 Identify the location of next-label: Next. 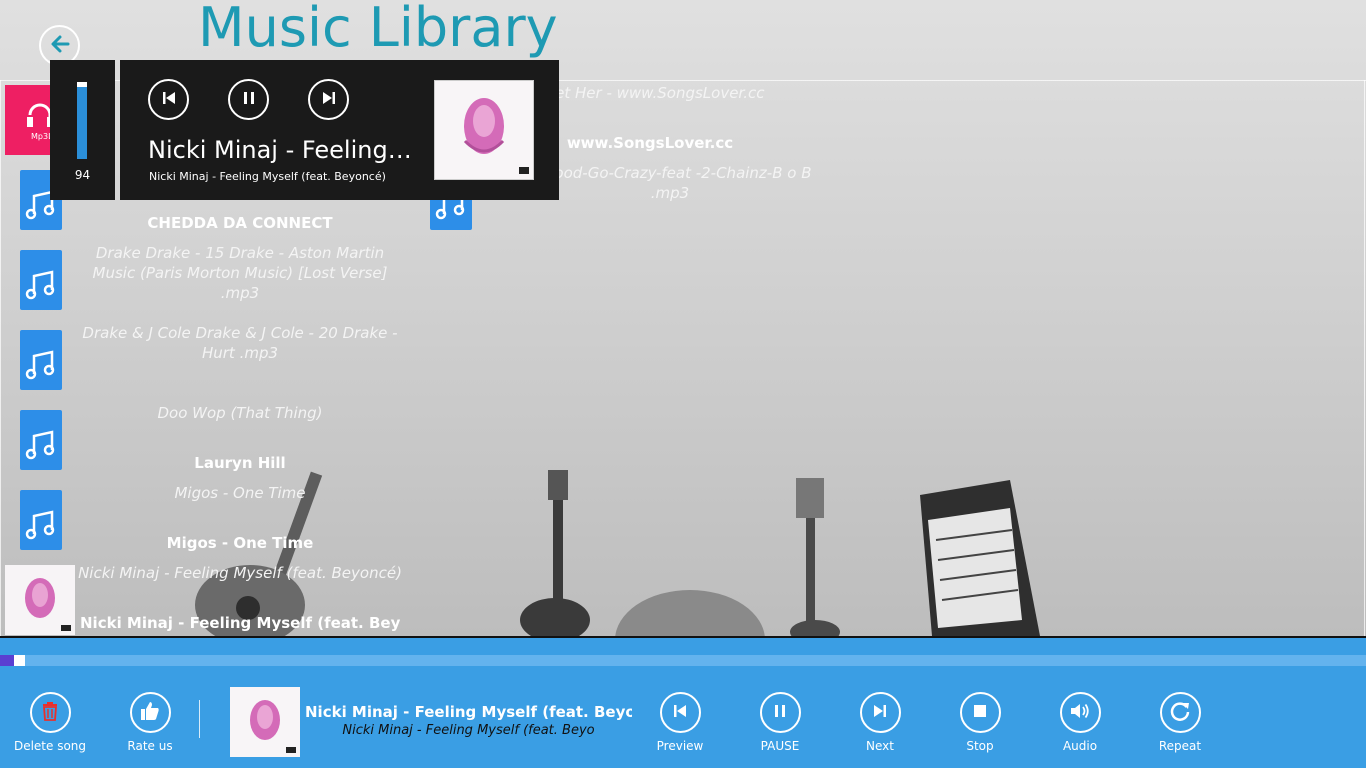
(880, 746).